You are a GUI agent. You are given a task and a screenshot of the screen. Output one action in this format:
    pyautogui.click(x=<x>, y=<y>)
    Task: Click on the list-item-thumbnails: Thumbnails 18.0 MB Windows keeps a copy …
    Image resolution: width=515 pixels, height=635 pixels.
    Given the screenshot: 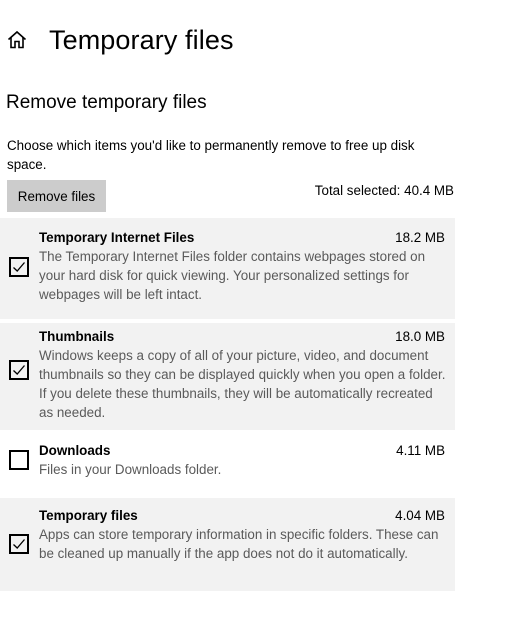 What is the action you would take?
    pyautogui.click(x=227, y=376)
    